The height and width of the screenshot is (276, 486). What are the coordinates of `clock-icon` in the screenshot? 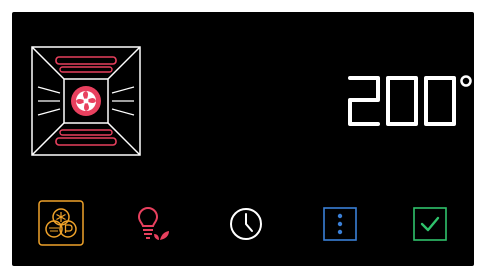 It's located at (246, 224).